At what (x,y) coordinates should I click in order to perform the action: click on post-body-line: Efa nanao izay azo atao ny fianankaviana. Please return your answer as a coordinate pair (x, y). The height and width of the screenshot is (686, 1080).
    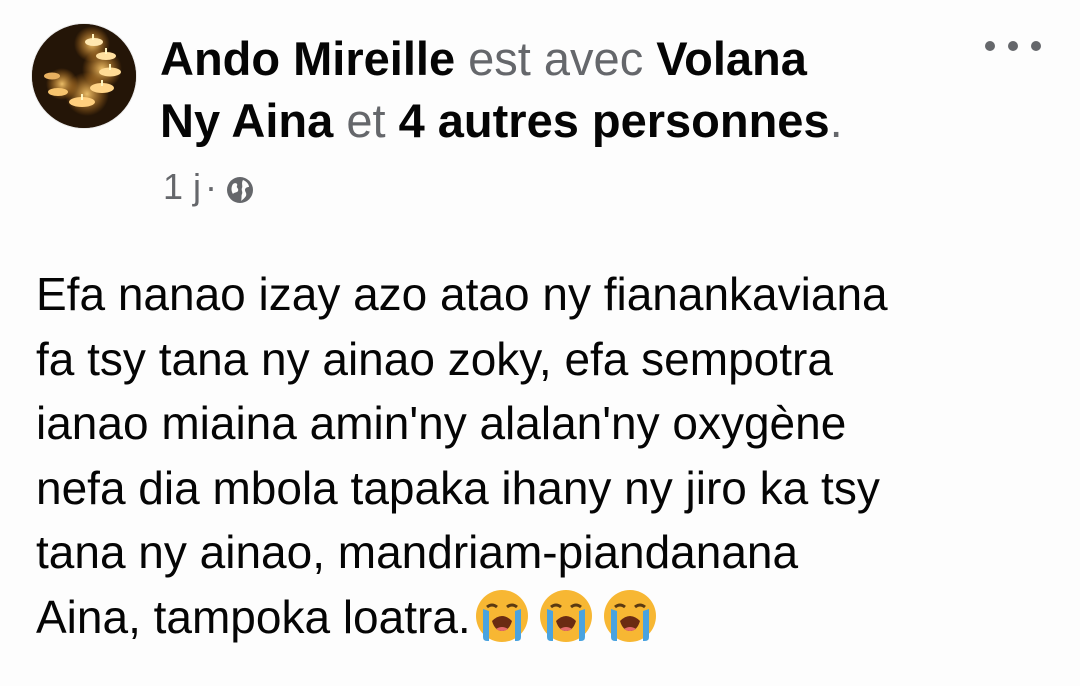
    Looking at the image, I should click on (462, 294).